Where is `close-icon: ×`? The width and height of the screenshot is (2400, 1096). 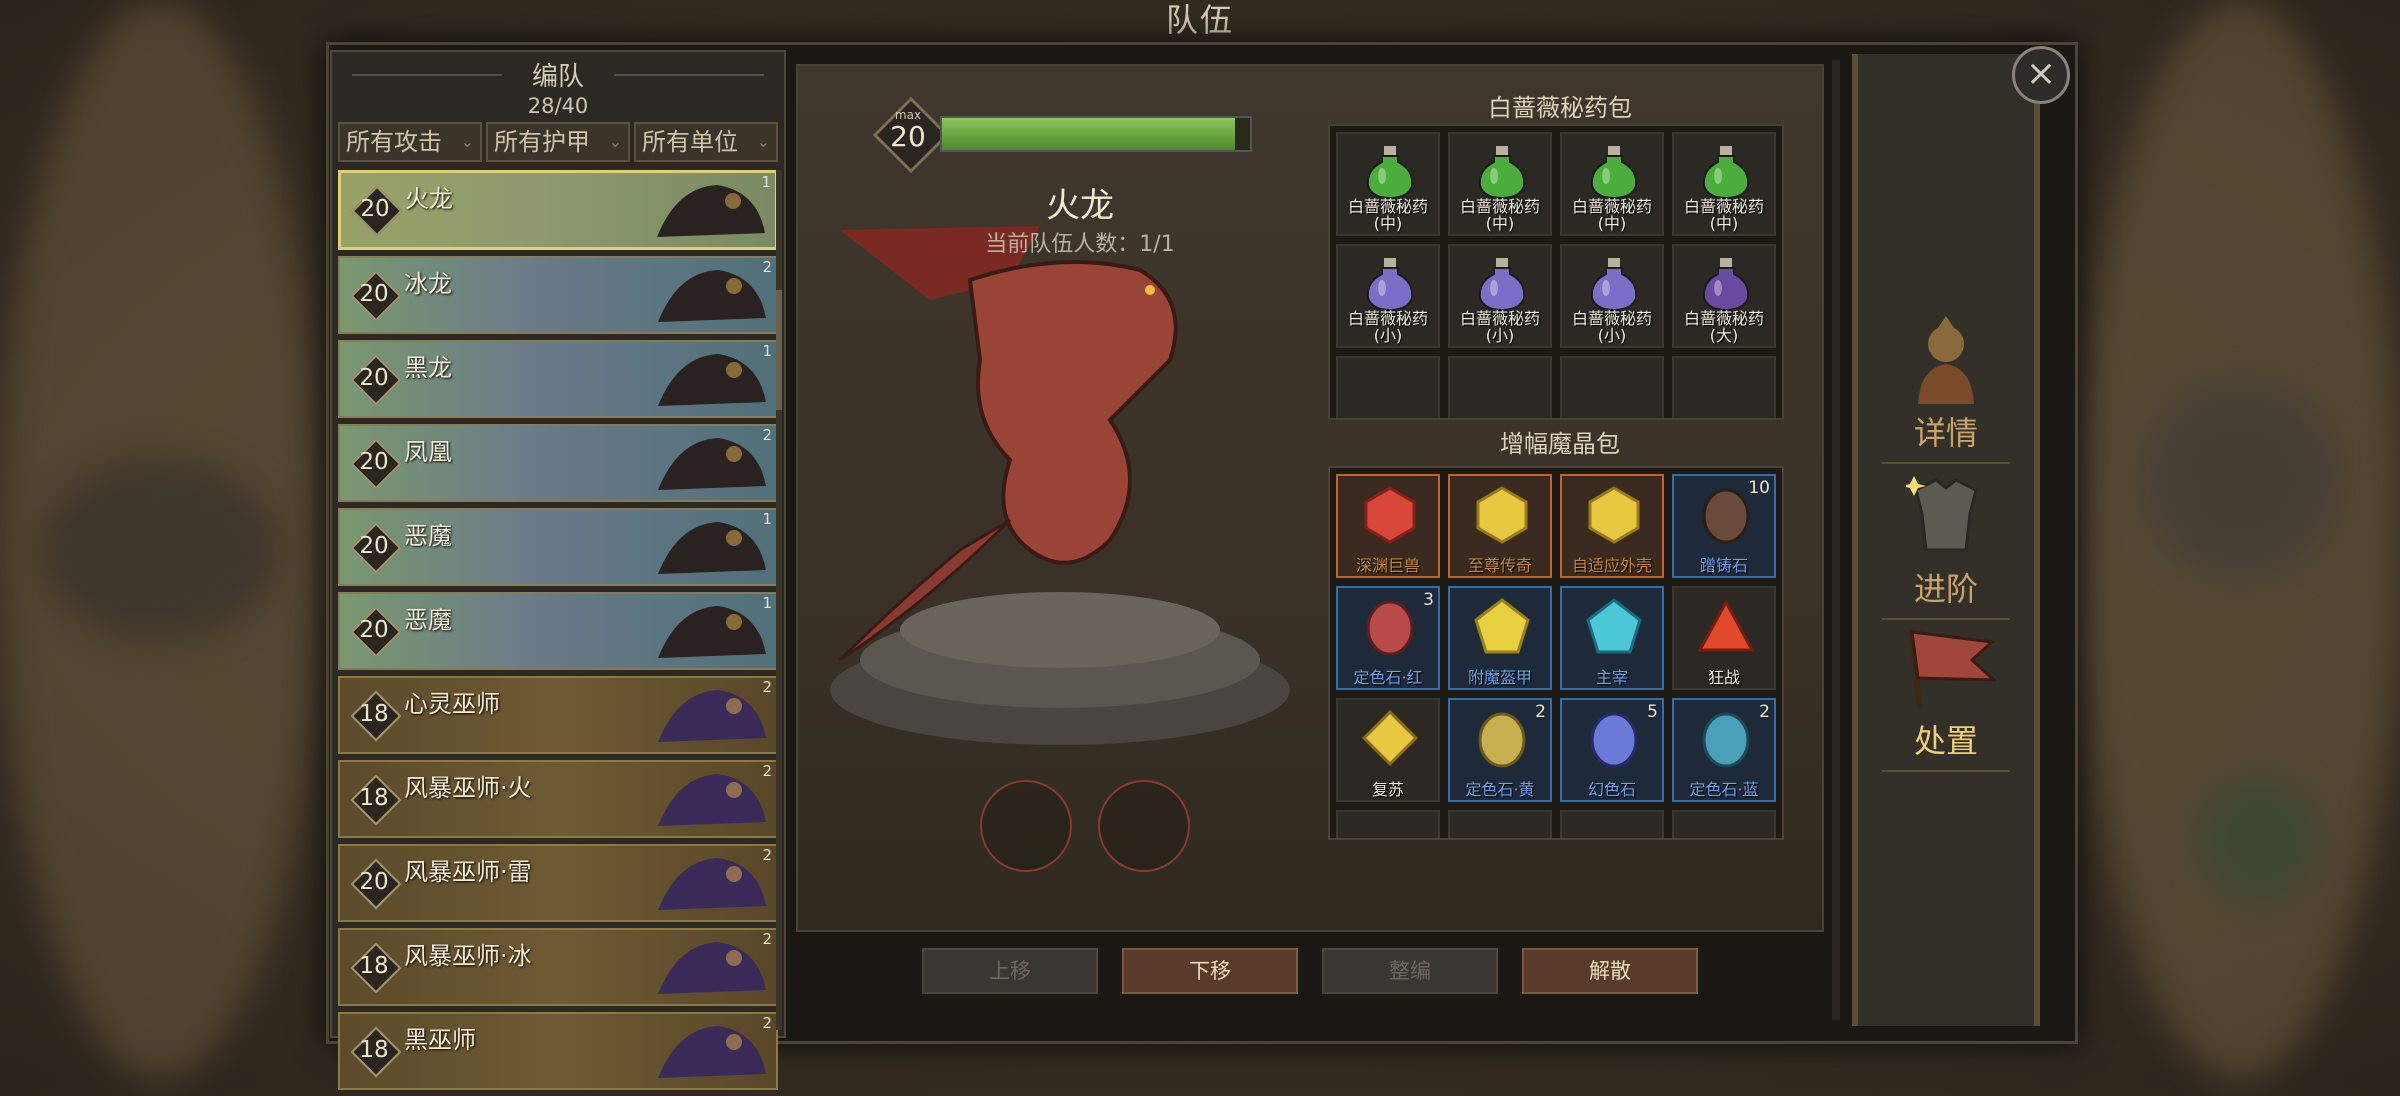
close-icon: × is located at coordinates (2041, 73).